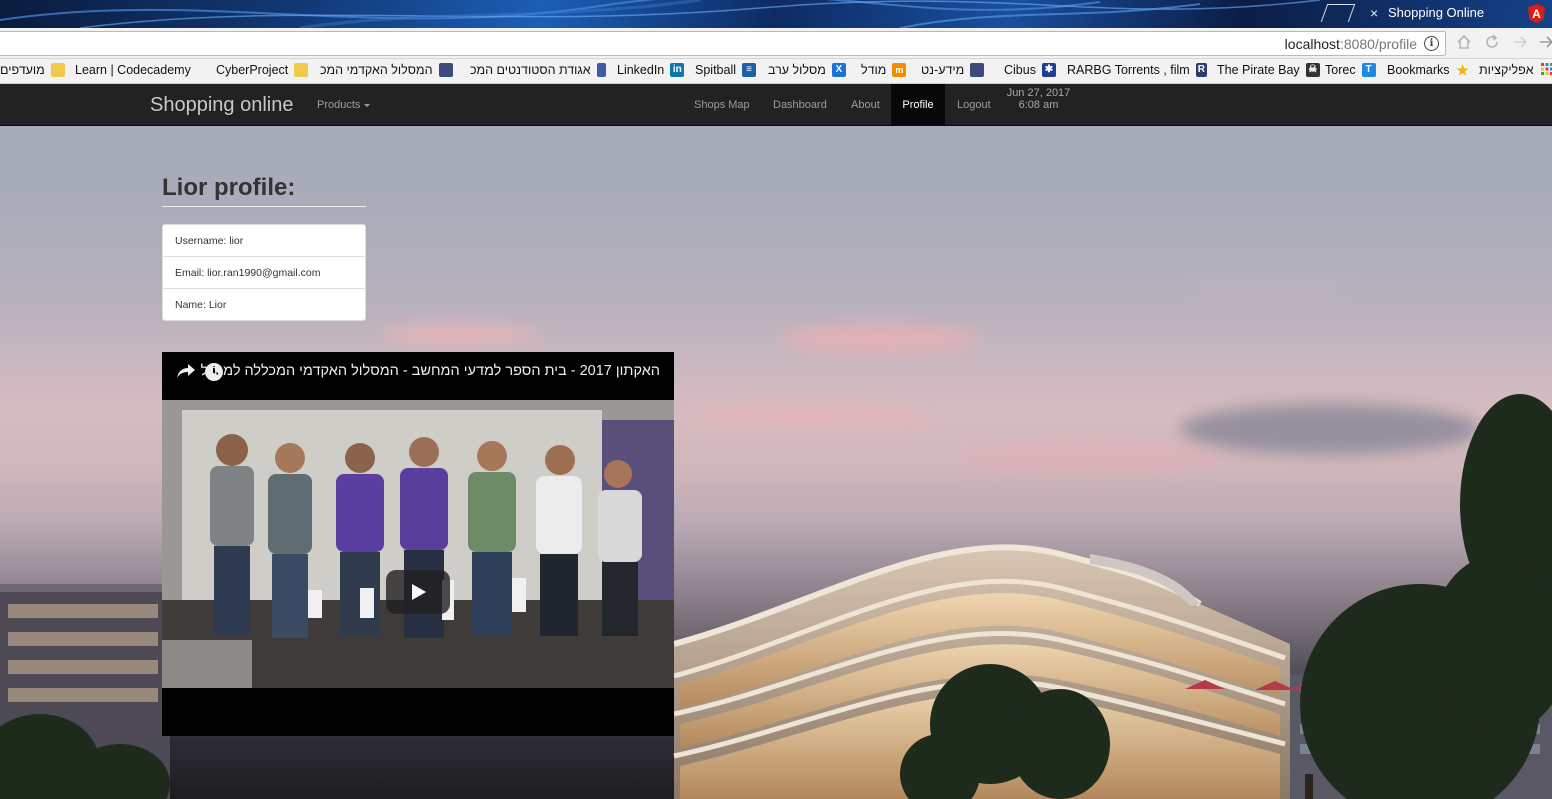 Image resolution: width=1552 pixels, height=799 pixels. I want to click on browser-titlebar: × Shopping Online A, so click(776, 14).